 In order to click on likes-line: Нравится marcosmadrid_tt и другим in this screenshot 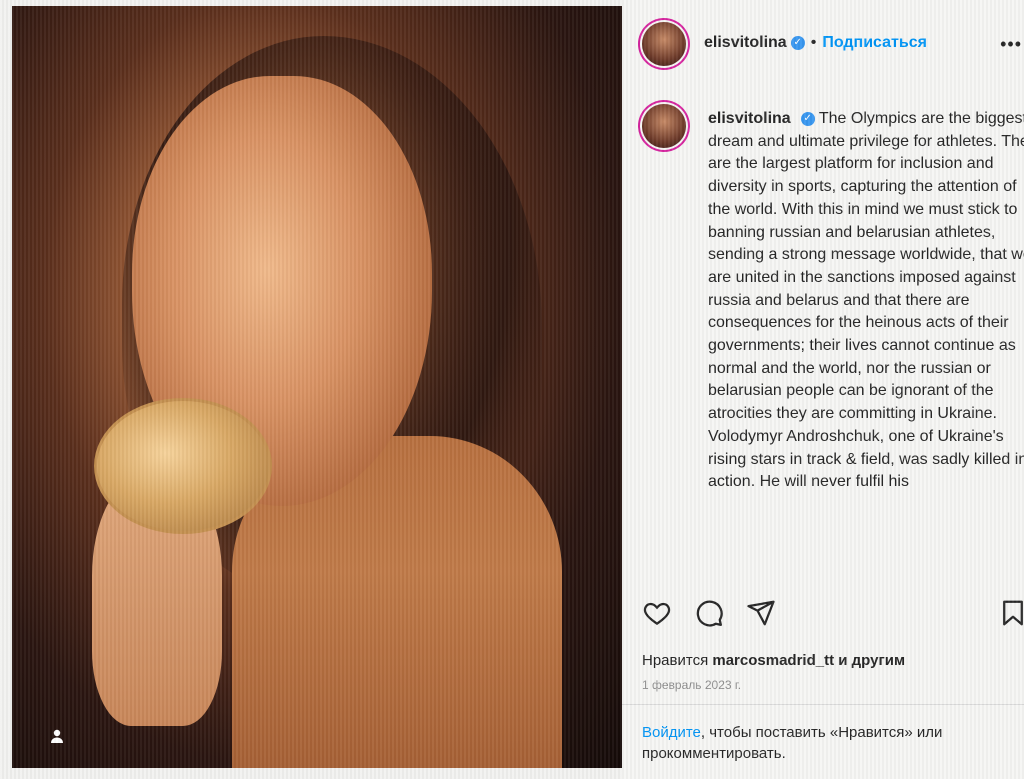, I will do `click(773, 660)`.